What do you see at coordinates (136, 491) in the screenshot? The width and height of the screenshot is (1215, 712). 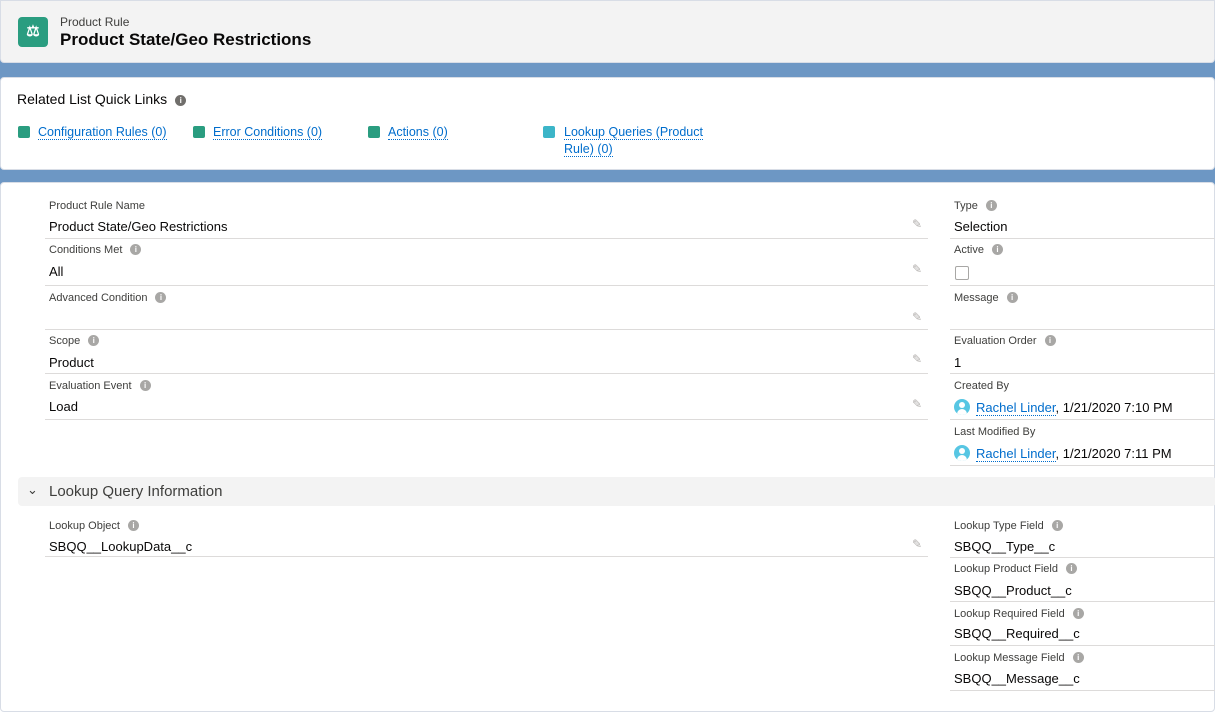 I see `section-title: Lookup Query Information` at bounding box center [136, 491].